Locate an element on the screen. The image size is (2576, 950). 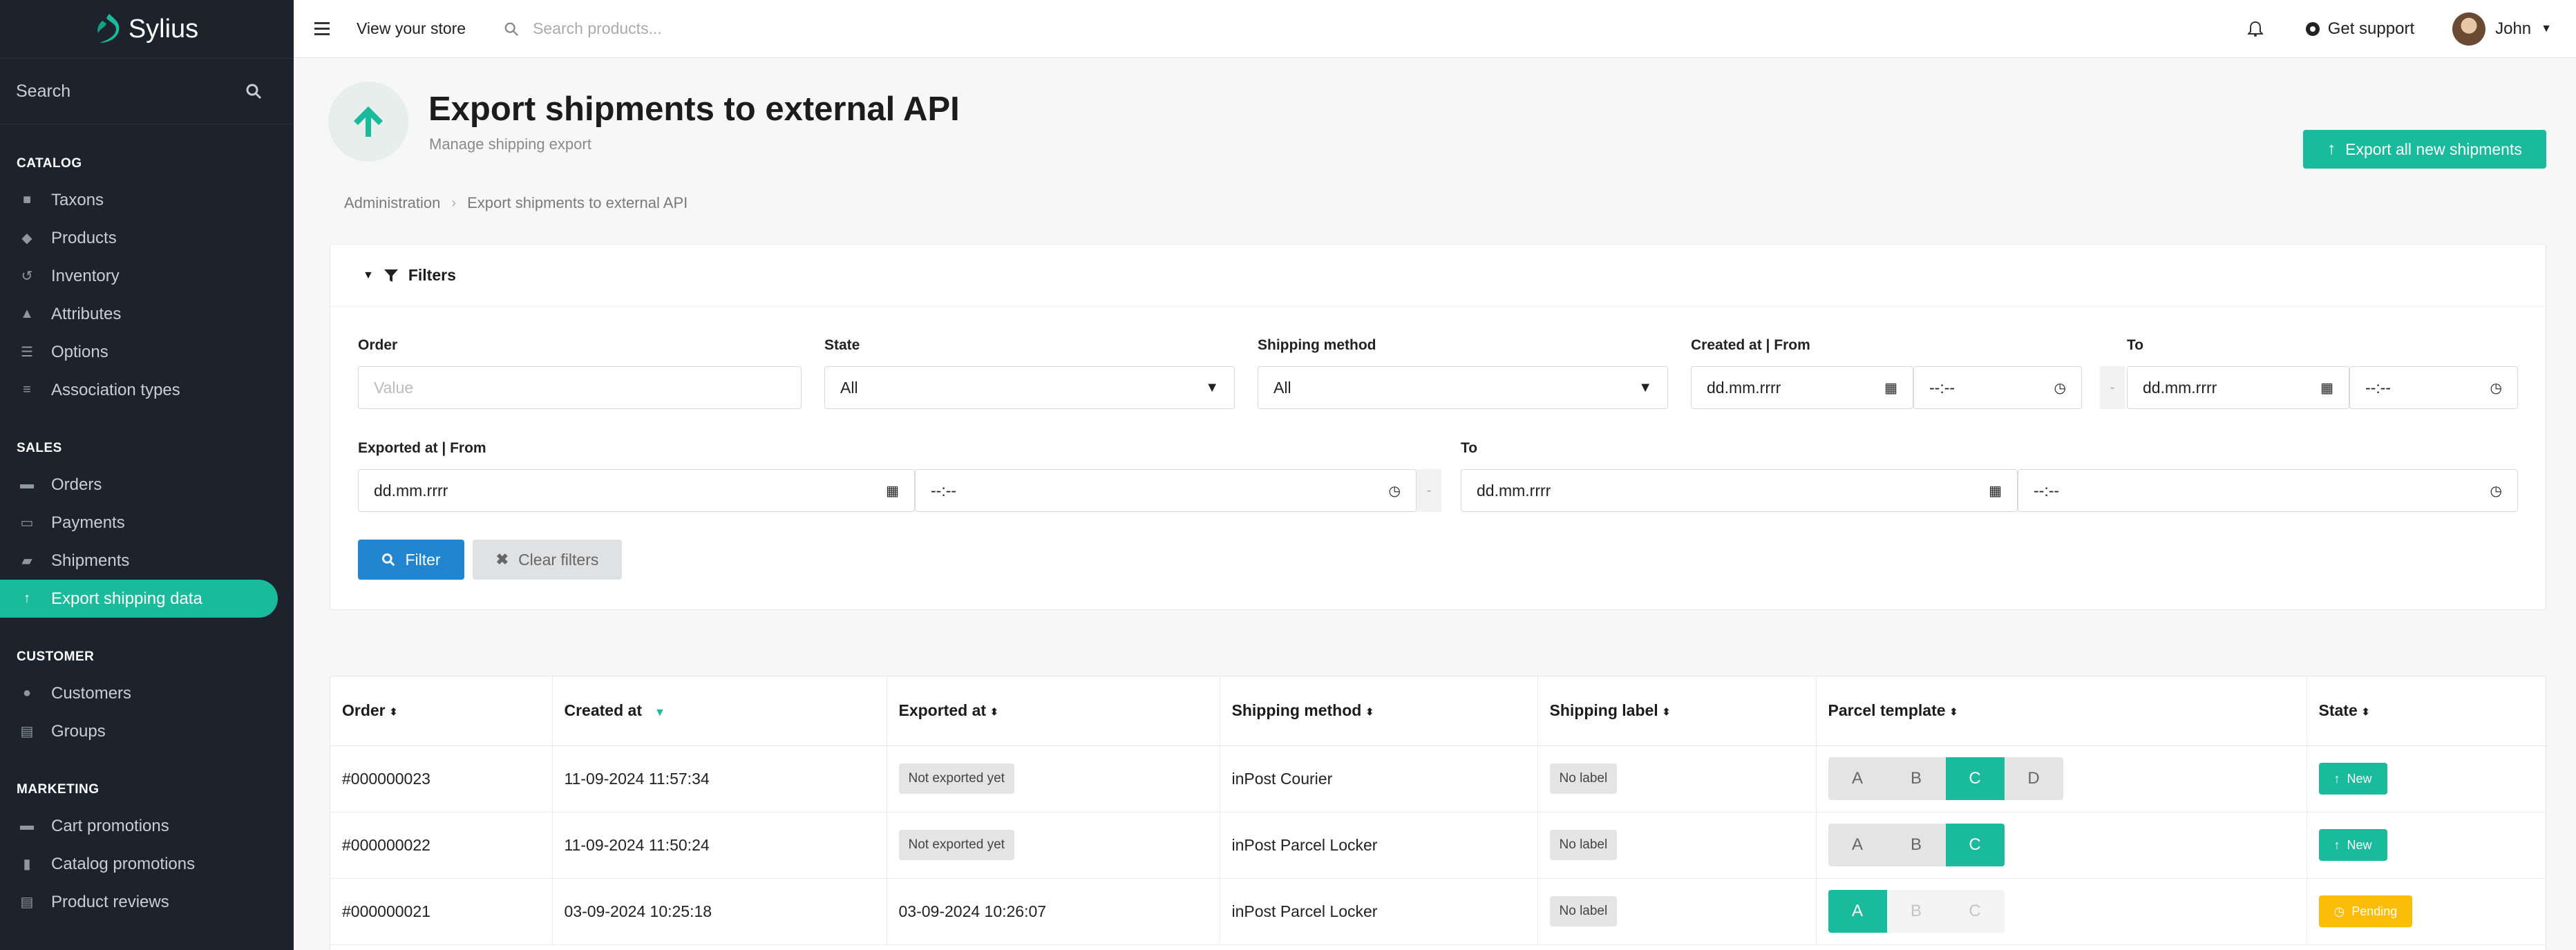
parcel-template-cell: A B C is located at coordinates (2061, 845).